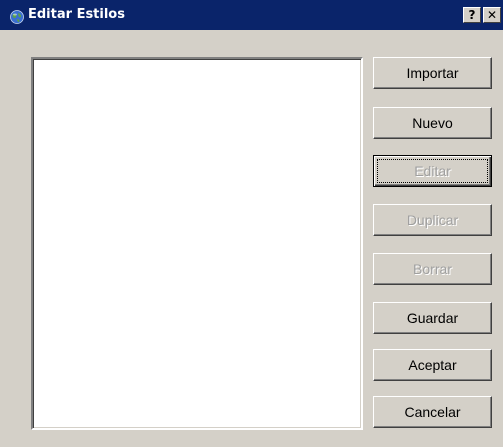  I want to click on accept-button: Aceptar, so click(432, 365).